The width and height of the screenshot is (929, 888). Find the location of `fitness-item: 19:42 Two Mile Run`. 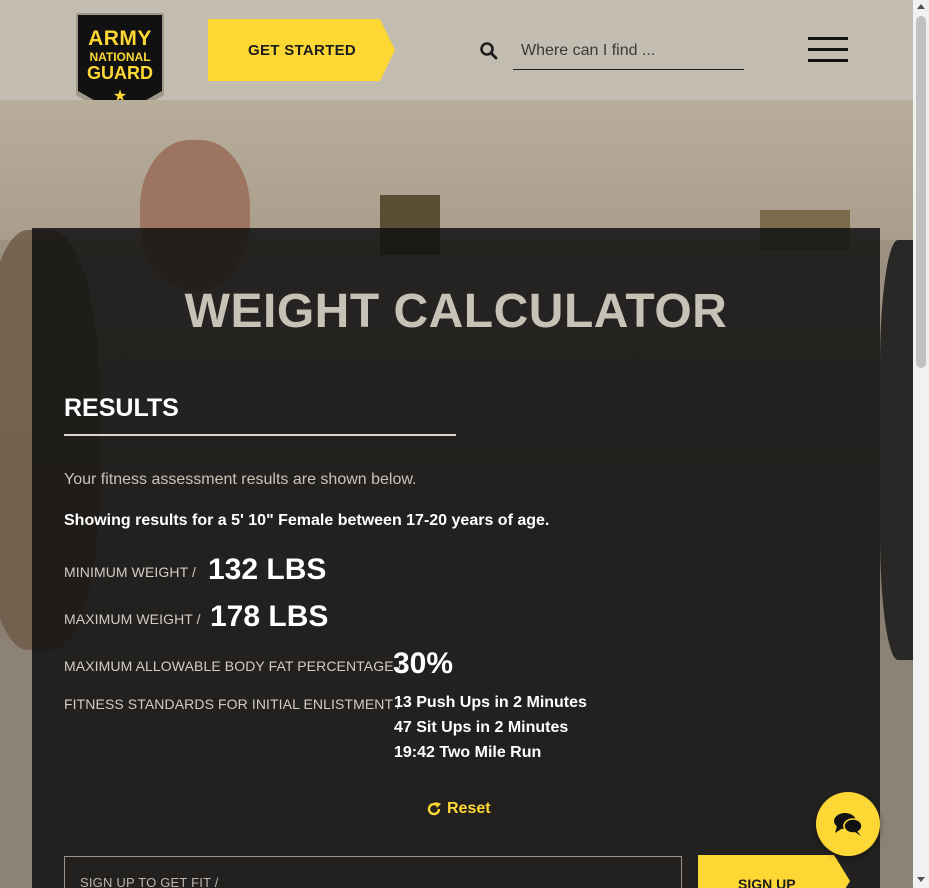

fitness-item: 19:42 Two Mile Run is located at coordinates (468, 752).